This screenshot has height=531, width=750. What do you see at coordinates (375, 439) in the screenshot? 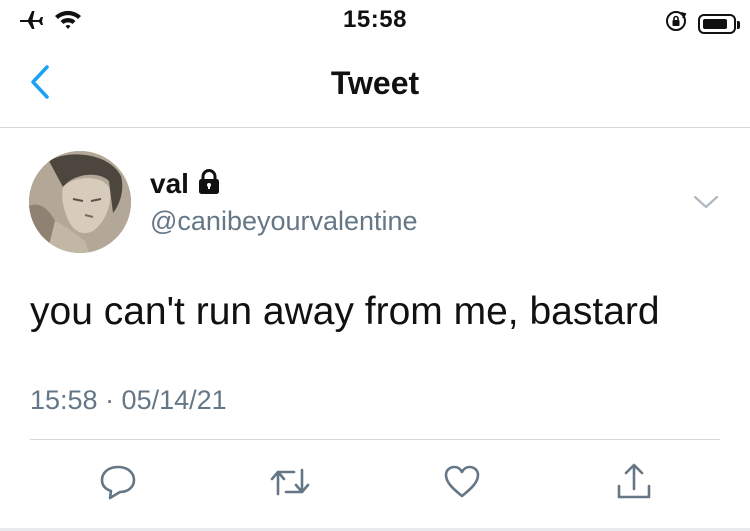
I see `divider` at bounding box center [375, 439].